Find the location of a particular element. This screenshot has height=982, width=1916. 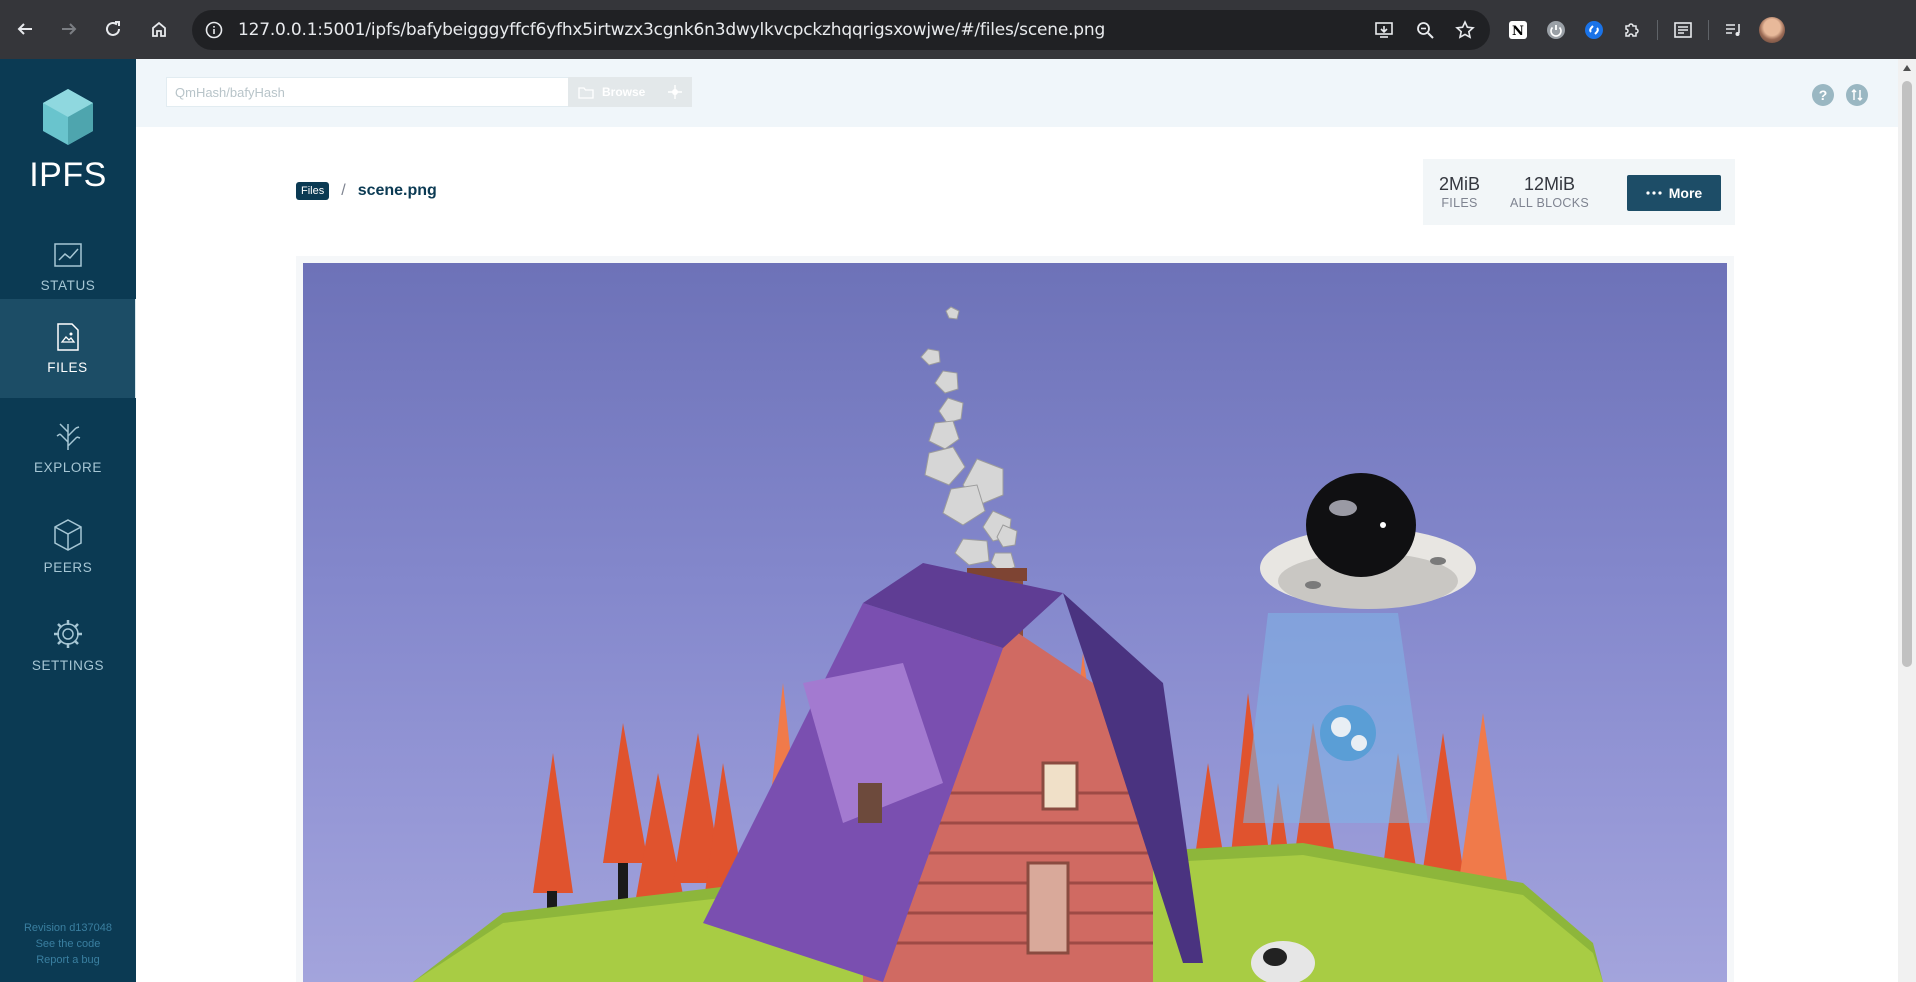

ipfs-cube-logo-icon is located at coordinates (68, 117).